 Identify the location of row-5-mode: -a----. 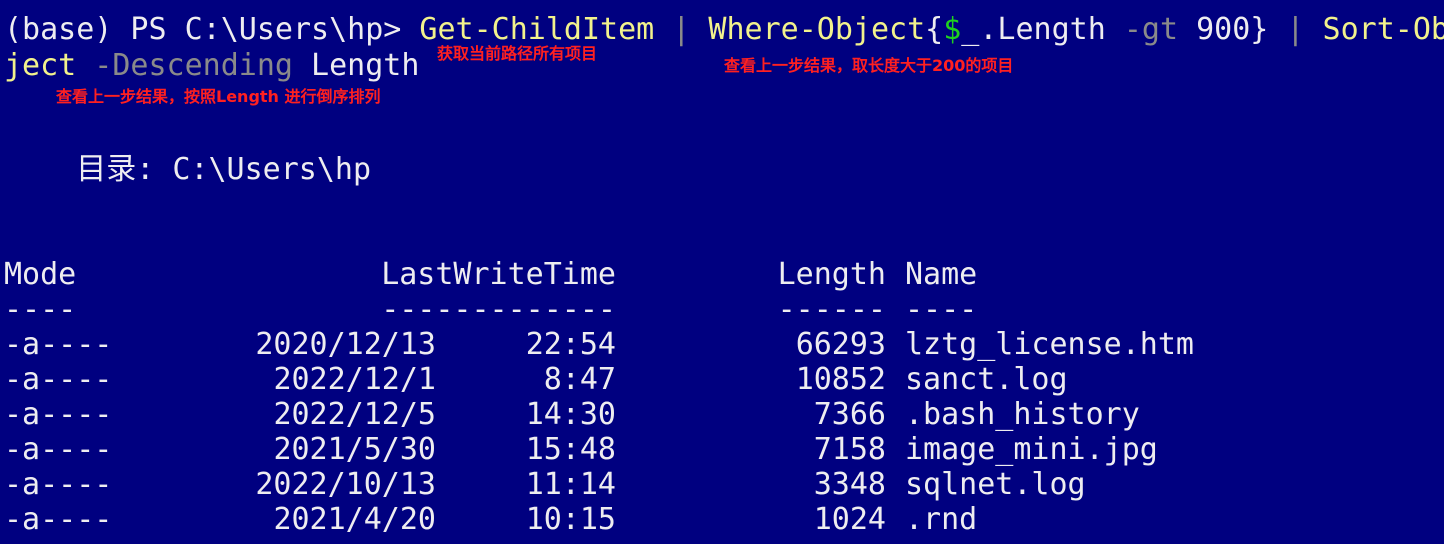
(58, 519).